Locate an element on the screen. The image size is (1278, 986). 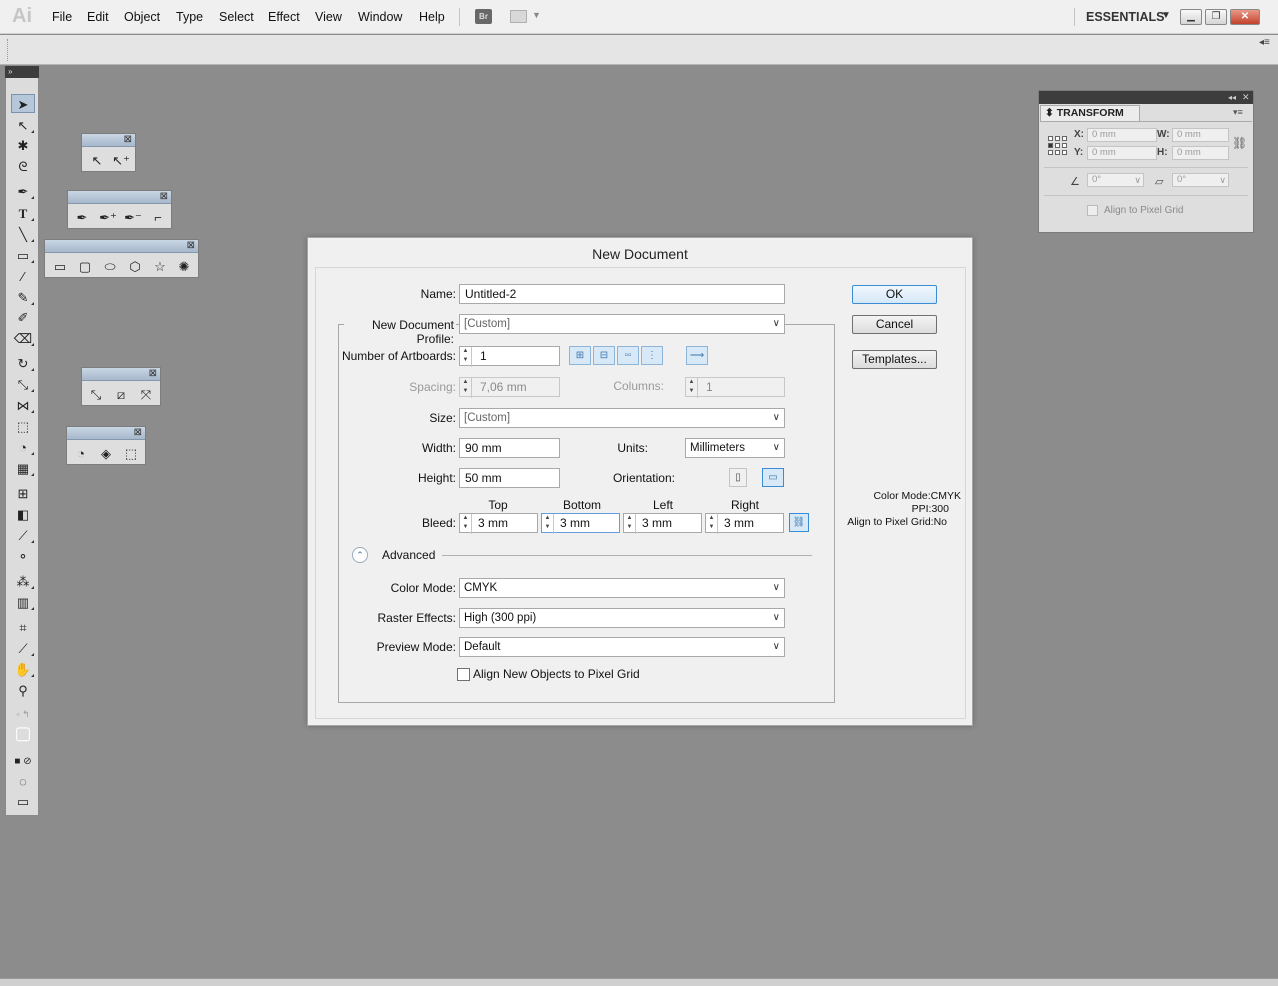
slice-tool-icon: ⟋ is located at coordinates (23, 648).